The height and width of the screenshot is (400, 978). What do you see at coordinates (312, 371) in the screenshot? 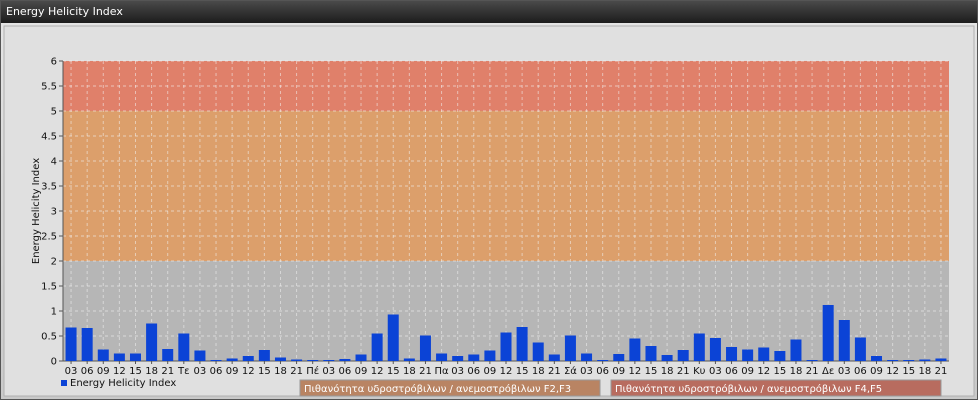
I see `x-tick-label: Πέ` at bounding box center [312, 371].